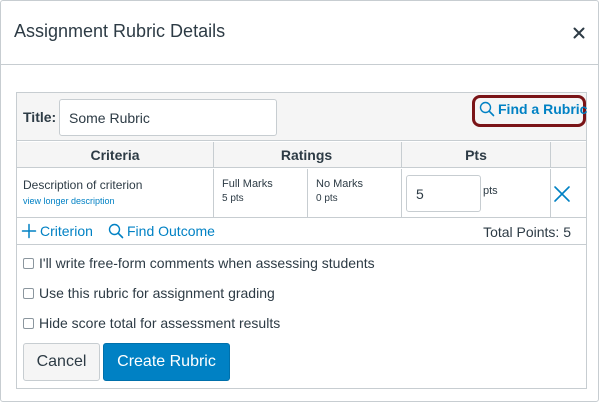  What do you see at coordinates (166, 362) in the screenshot?
I see `create-rubric-button: Create Rubric` at bounding box center [166, 362].